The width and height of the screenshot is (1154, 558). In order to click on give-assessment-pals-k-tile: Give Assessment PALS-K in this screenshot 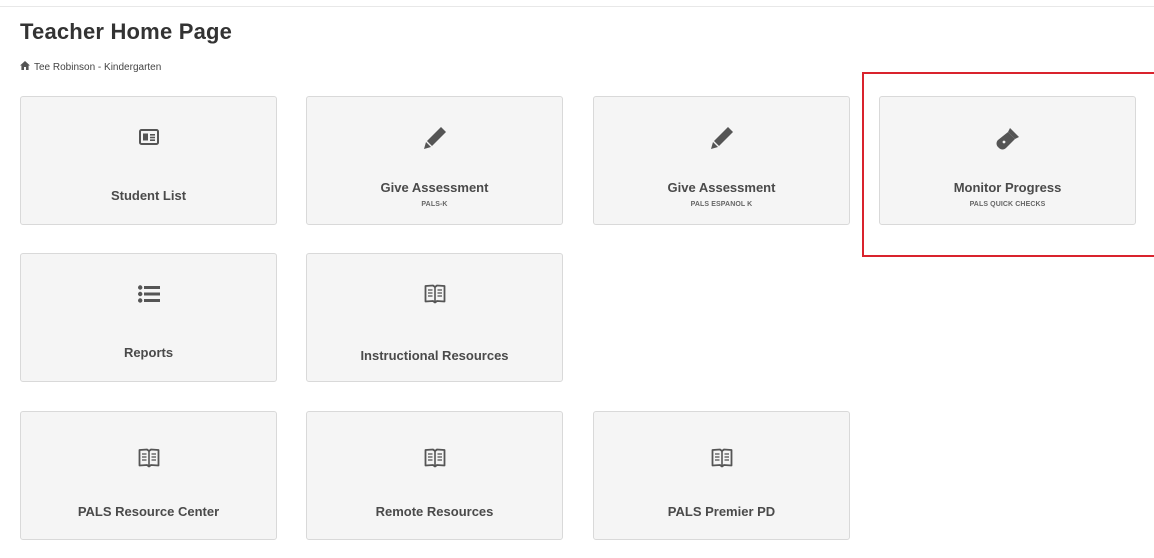, I will do `click(434, 160)`.